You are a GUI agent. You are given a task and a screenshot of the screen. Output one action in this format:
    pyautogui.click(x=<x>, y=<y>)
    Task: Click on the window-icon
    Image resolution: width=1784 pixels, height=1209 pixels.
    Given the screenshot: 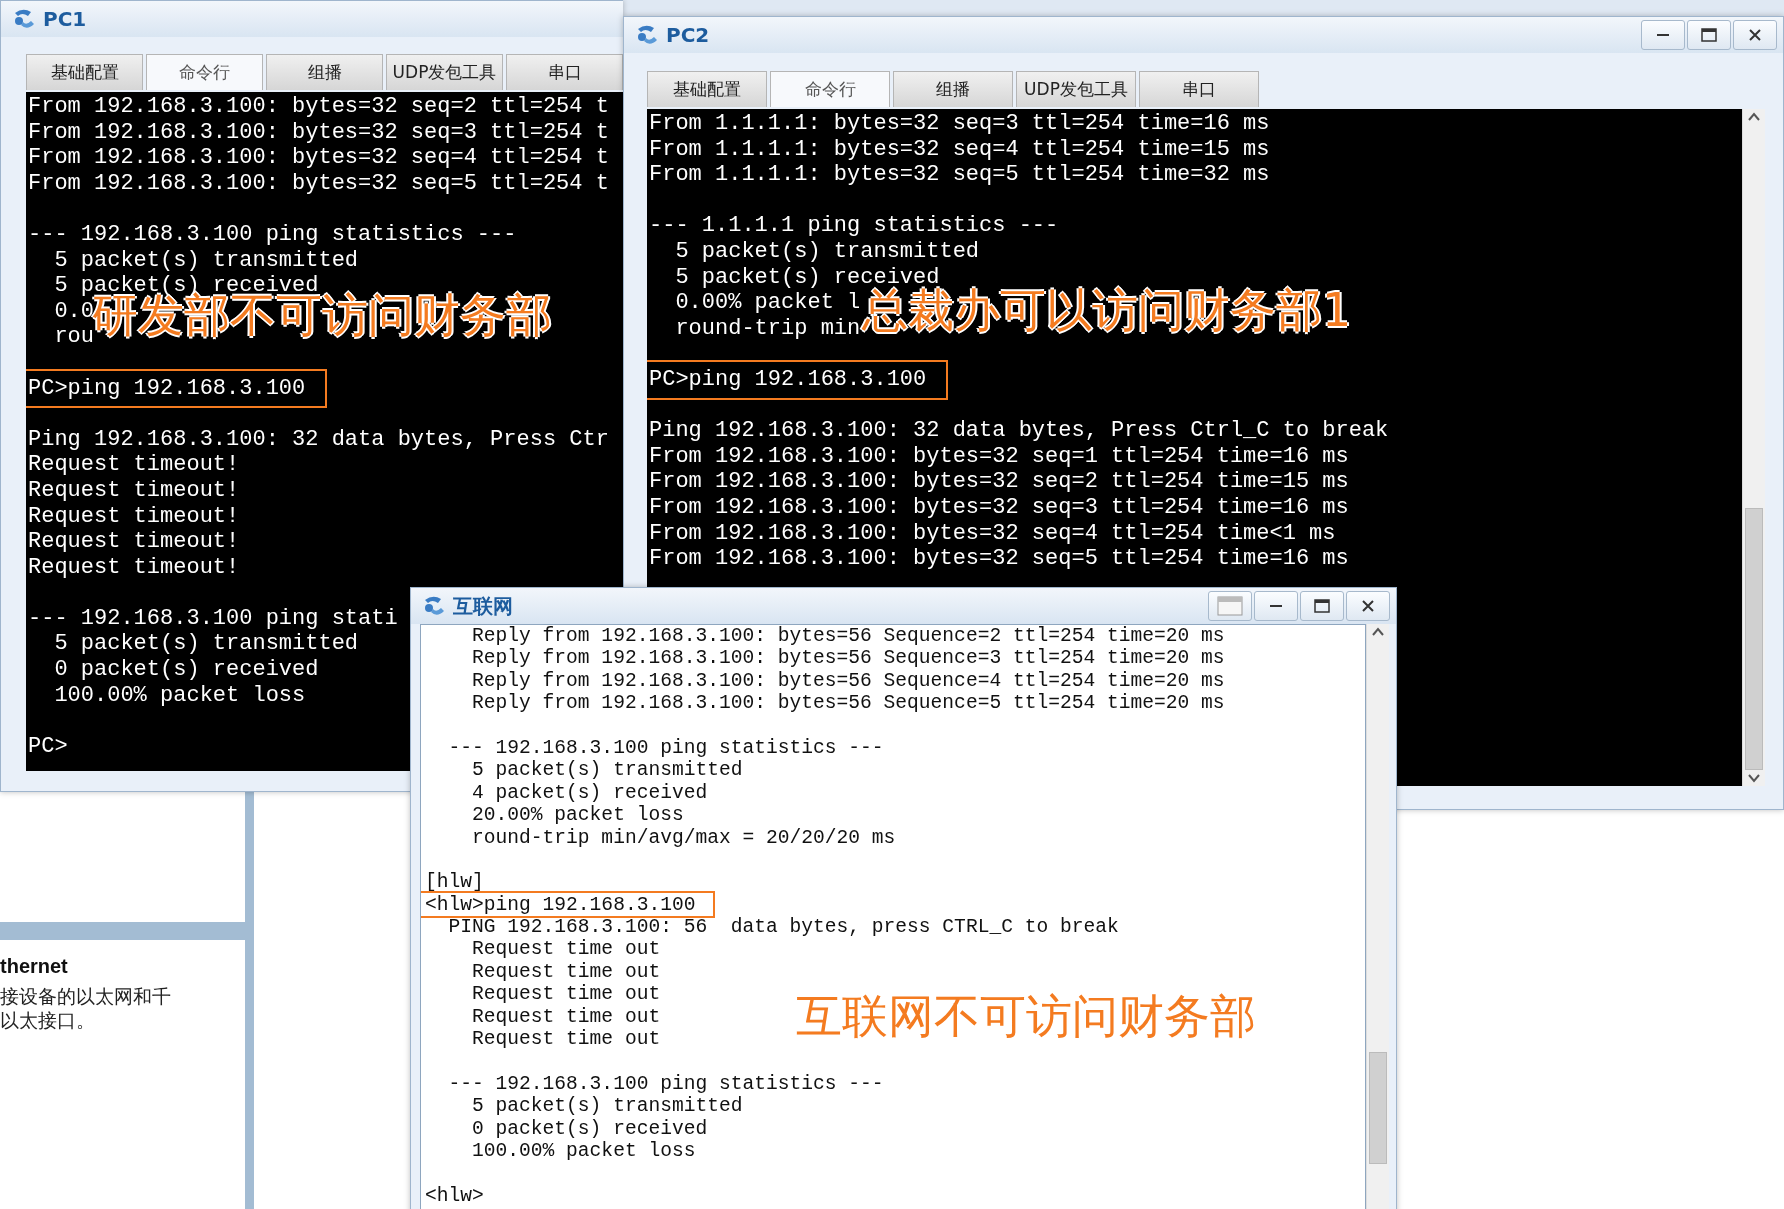 What is the action you would take?
    pyautogui.click(x=1230, y=606)
    